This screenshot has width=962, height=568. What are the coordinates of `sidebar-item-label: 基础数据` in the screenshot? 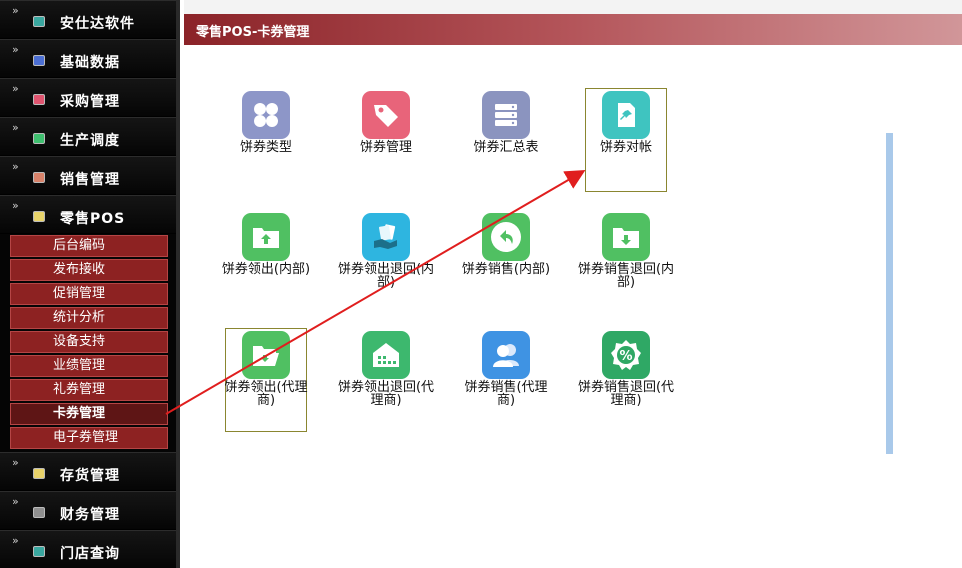 It's located at (90, 63).